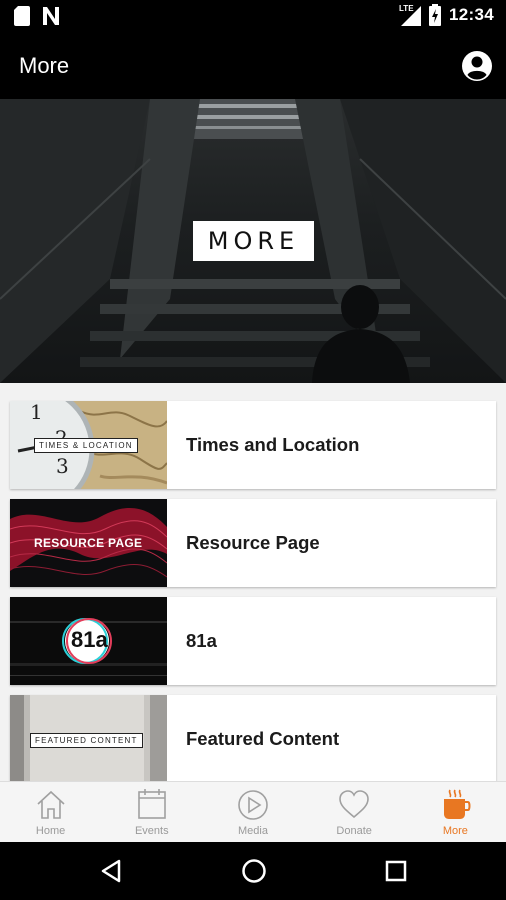  I want to click on thumbnail-caption: RESOURCE PAGE, so click(88, 543).